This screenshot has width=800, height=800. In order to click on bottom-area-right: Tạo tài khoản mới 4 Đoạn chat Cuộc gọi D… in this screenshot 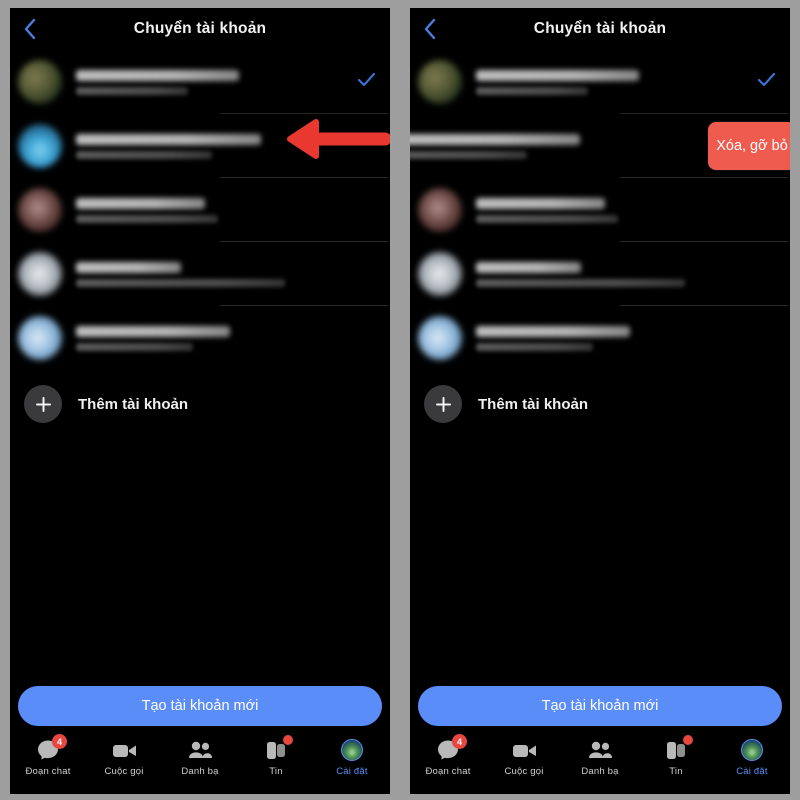, I will do `click(600, 740)`.